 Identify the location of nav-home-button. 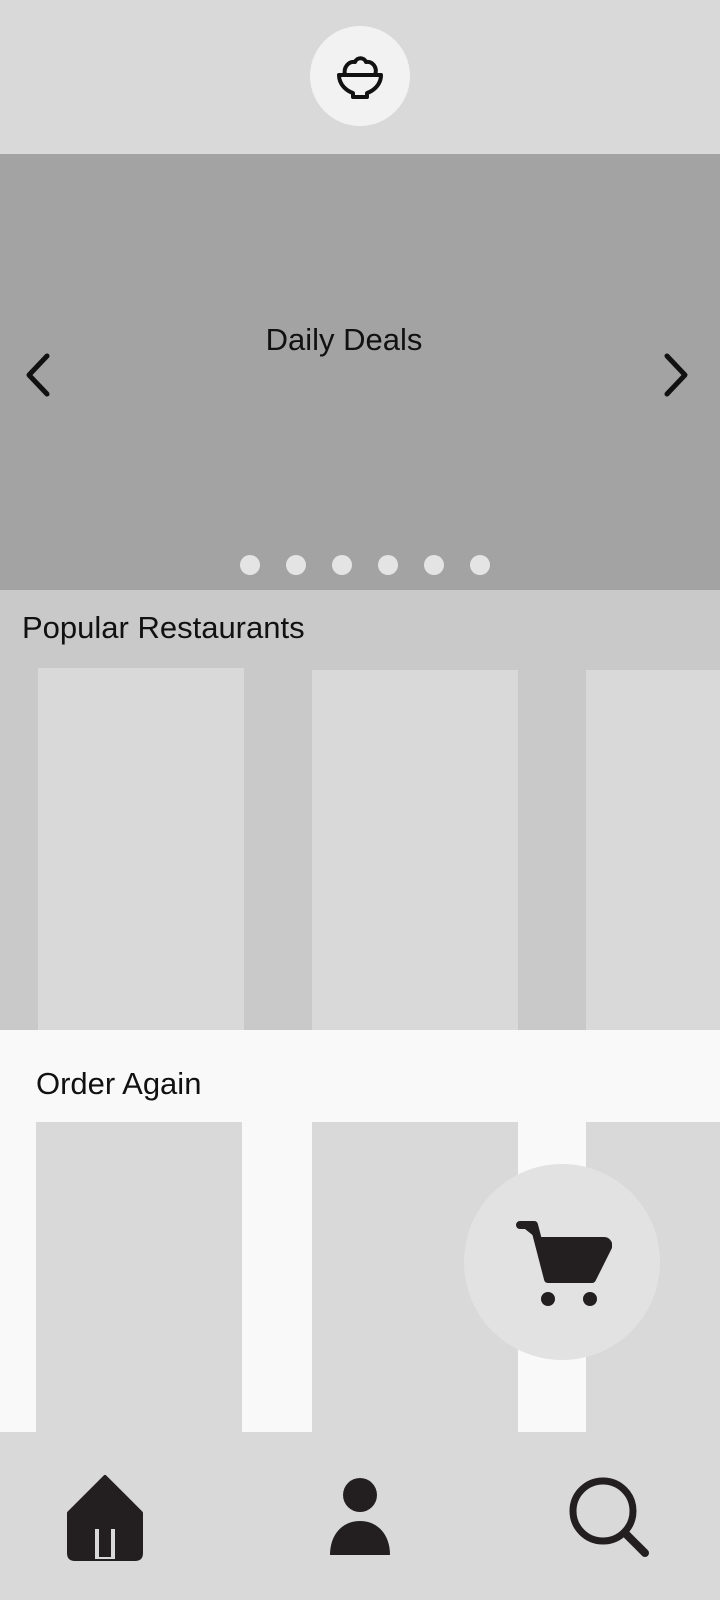
(105, 1517).